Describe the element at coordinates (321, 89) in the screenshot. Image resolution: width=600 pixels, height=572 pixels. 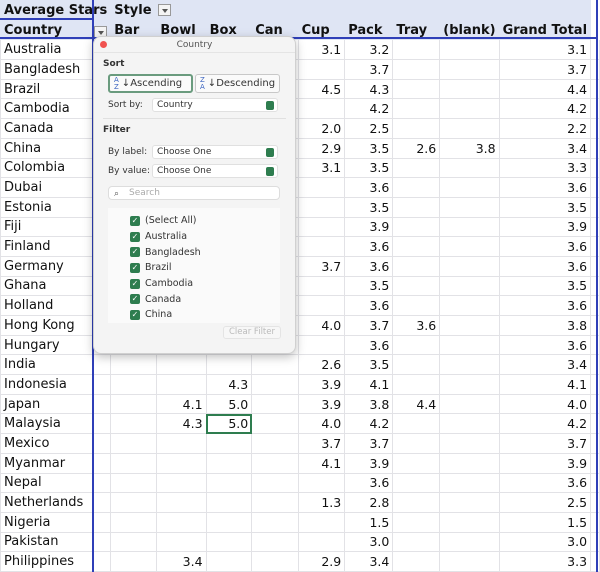
I see `cell: 4.5` at that location.